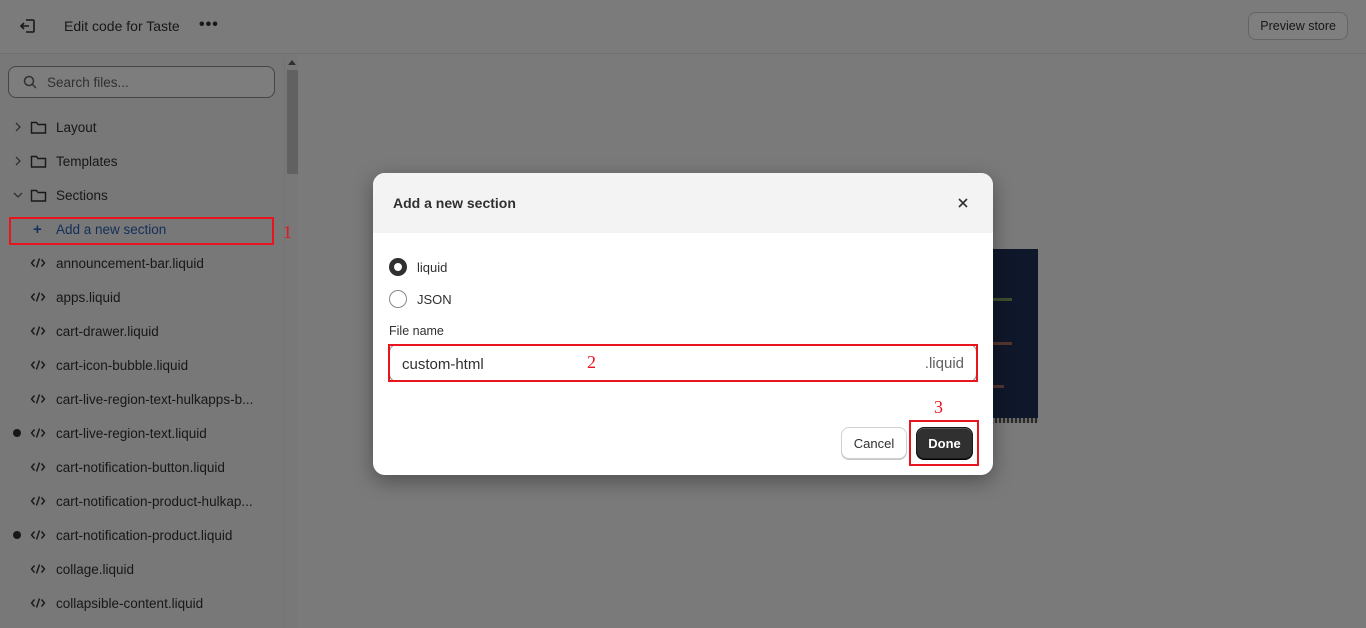 This screenshot has height=628, width=1366. Describe the element at coordinates (874, 443) in the screenshot. I see `cancel-button: Cancel` at that location.